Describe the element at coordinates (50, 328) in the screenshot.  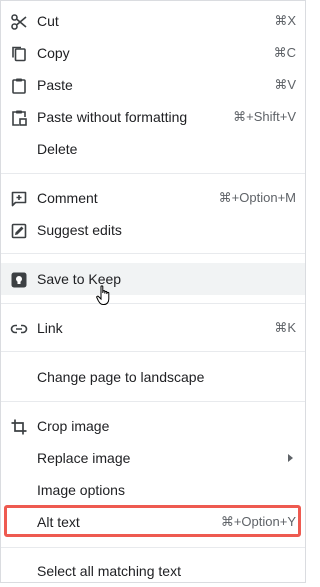
I see `menu-item-label: Link` at that location.